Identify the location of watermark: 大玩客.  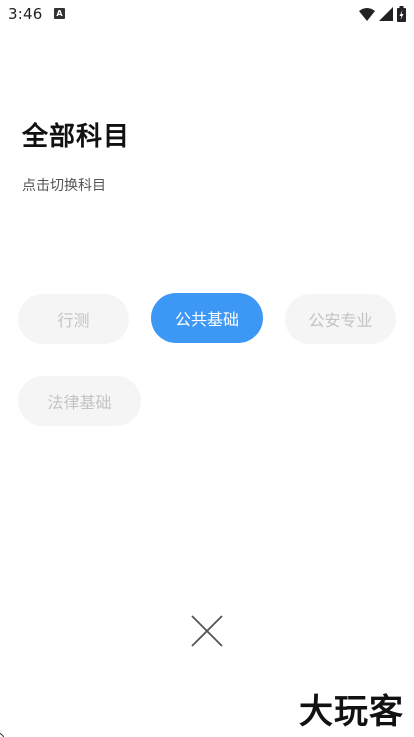
(351, 712).